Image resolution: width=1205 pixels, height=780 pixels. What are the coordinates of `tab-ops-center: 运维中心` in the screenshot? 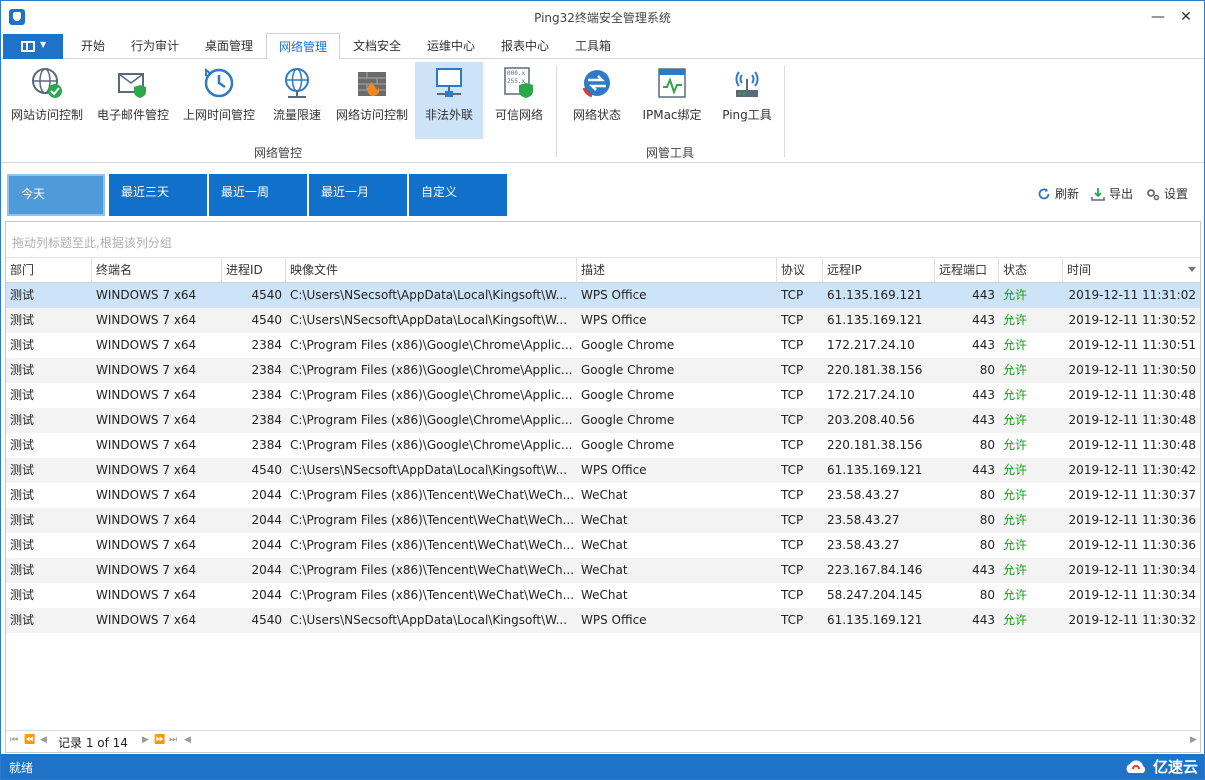 It's located at (451, 46).